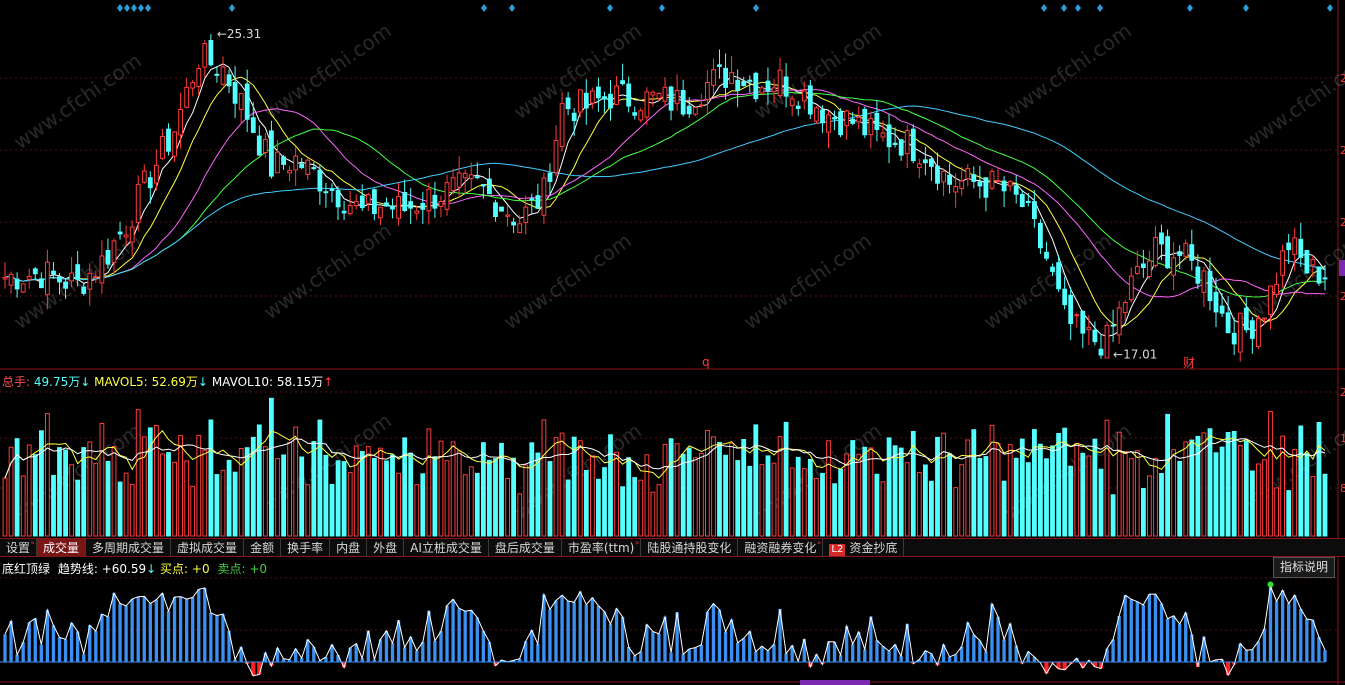 Image resolution: width=1345 pixels, height=685 pixels. I want to click on signal-diamonds, so click(725, 8).